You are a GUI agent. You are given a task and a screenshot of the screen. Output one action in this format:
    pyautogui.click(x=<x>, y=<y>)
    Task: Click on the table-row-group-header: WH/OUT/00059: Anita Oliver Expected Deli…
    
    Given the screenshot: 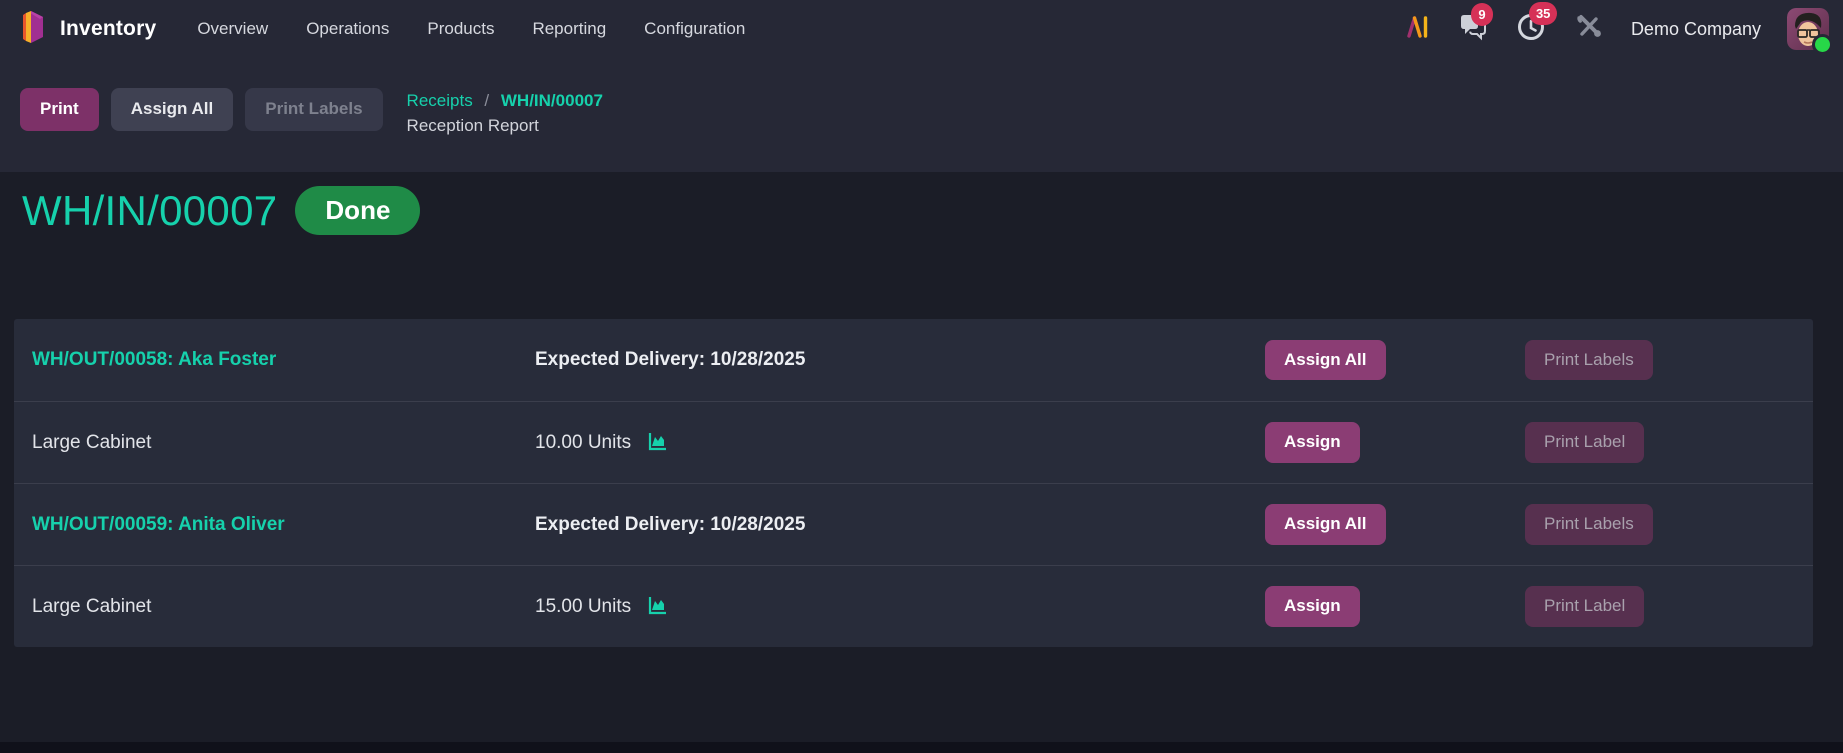 What is the action you would take?
    pyautogui.click(x=913, y=524)
    